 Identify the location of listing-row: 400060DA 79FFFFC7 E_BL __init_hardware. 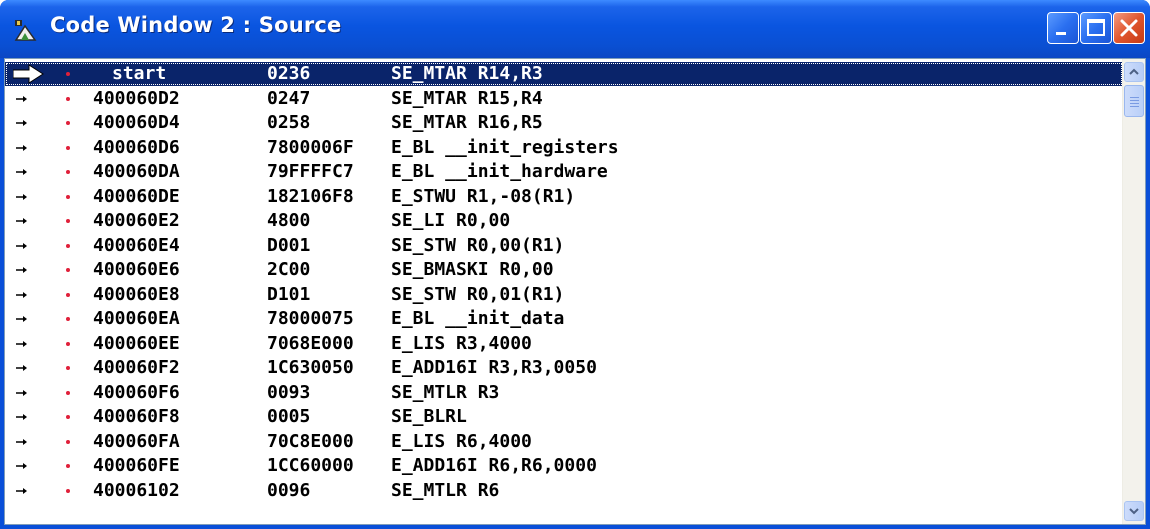
(564, 172).